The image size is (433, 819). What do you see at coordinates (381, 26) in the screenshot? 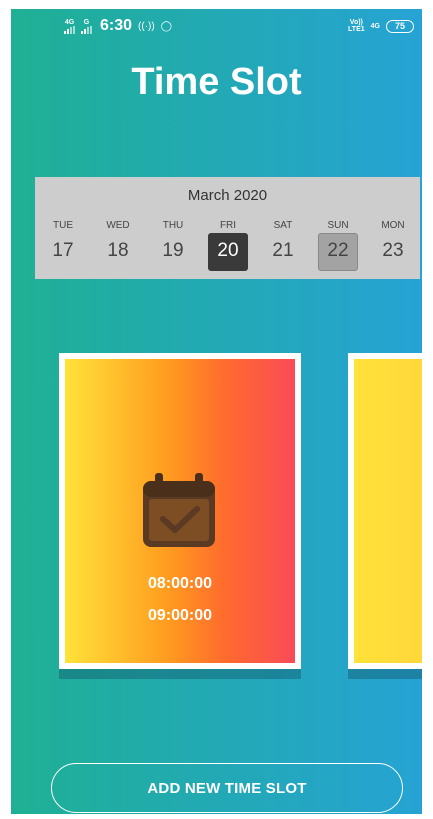
I see `status-right: Vo)) LTE1 4G 75` at bounding box center [381, 26].